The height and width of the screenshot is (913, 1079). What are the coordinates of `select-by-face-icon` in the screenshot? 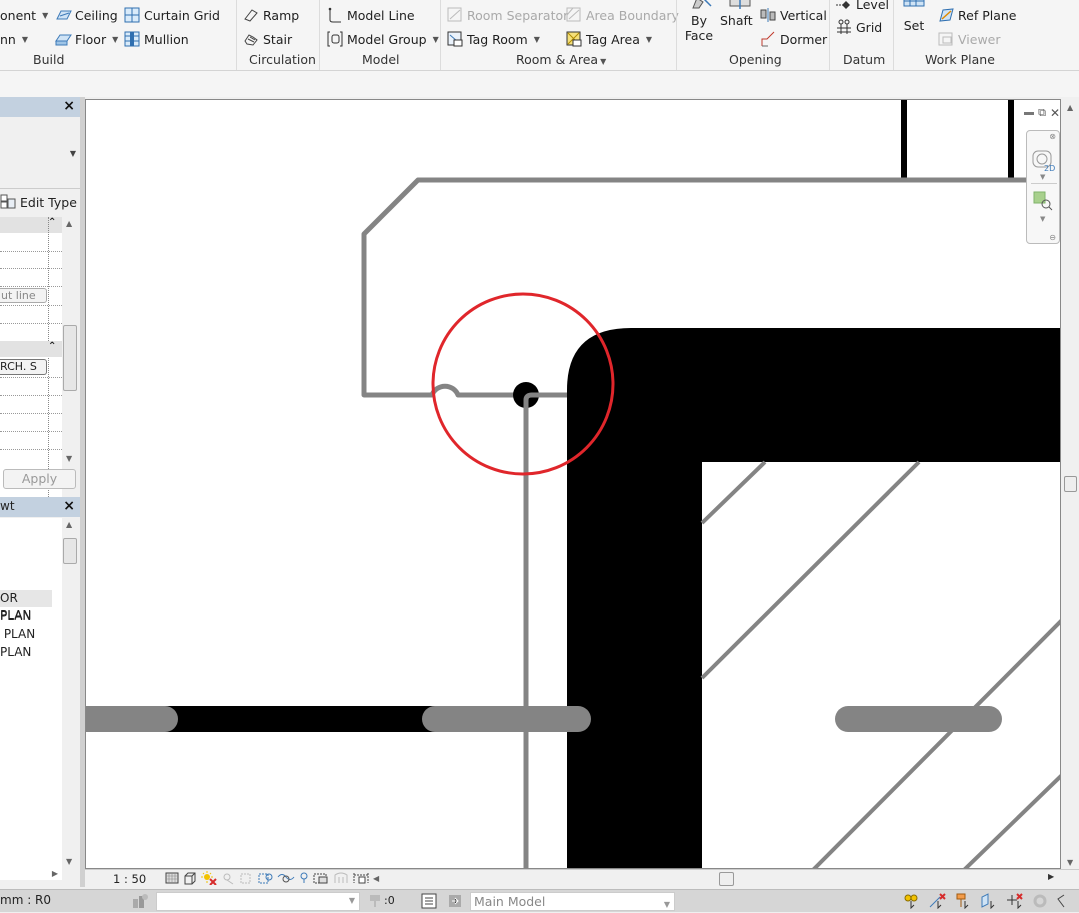 It's located at (989, 901).